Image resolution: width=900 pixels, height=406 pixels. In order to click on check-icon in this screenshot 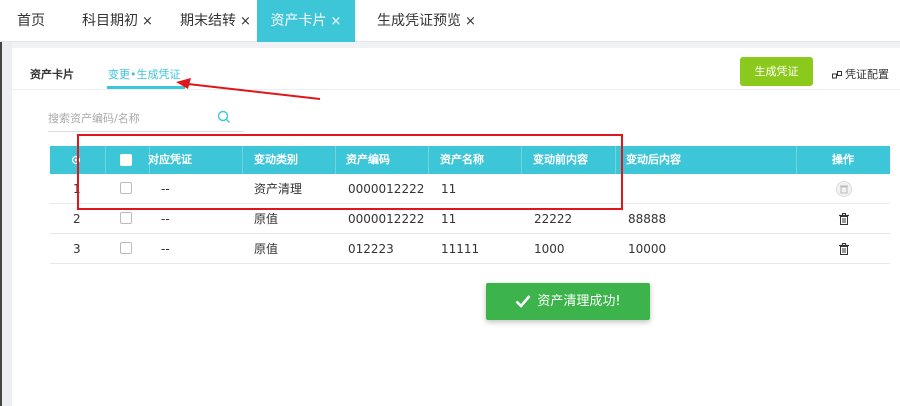, I will do `click(523, 301)`.